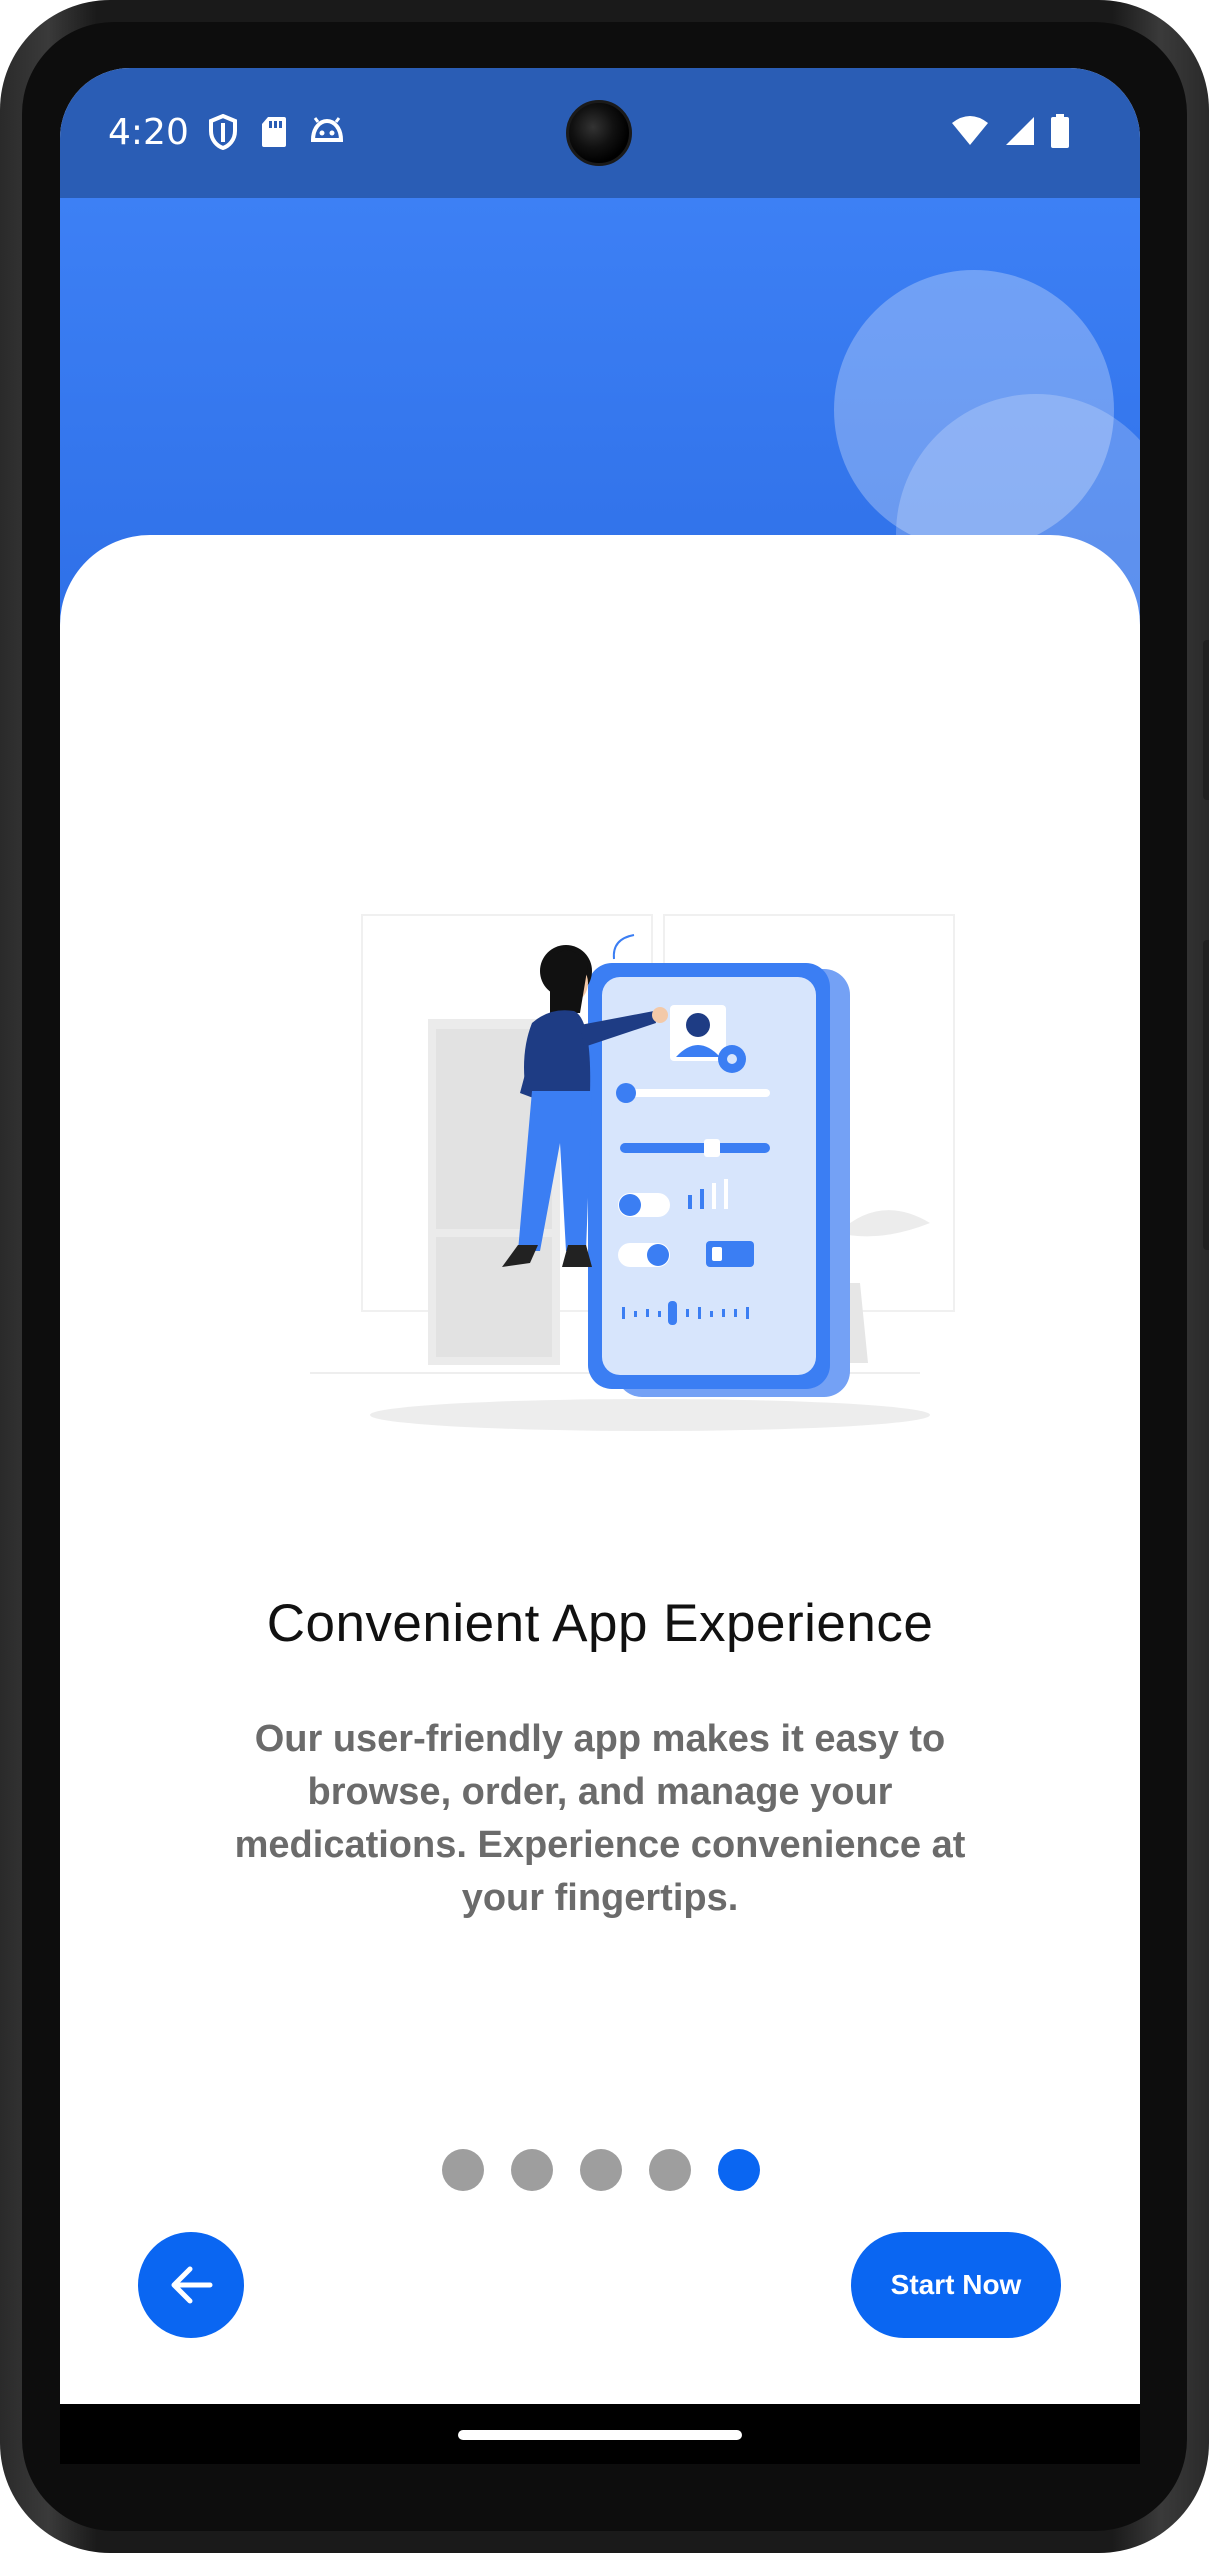  What do you see at coordinates (148, 132) in the screenshot?
I see `status-time: 4:20` at bounding box center [148, 132].